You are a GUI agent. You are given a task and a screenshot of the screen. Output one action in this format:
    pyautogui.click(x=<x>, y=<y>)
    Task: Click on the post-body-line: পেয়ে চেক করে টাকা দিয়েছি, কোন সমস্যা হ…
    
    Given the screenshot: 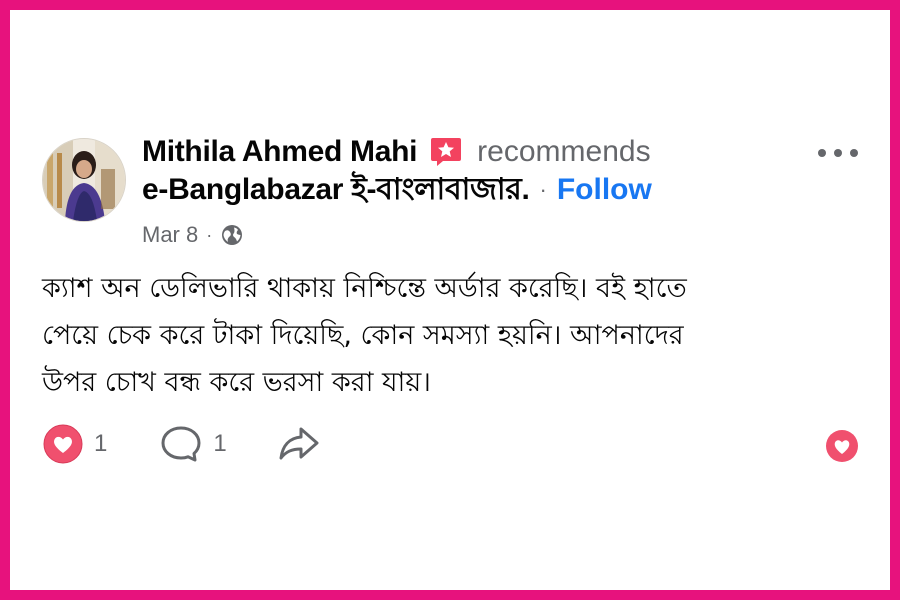 What is the action you would take?
    pyautogui.click(x=363, y=335)
    